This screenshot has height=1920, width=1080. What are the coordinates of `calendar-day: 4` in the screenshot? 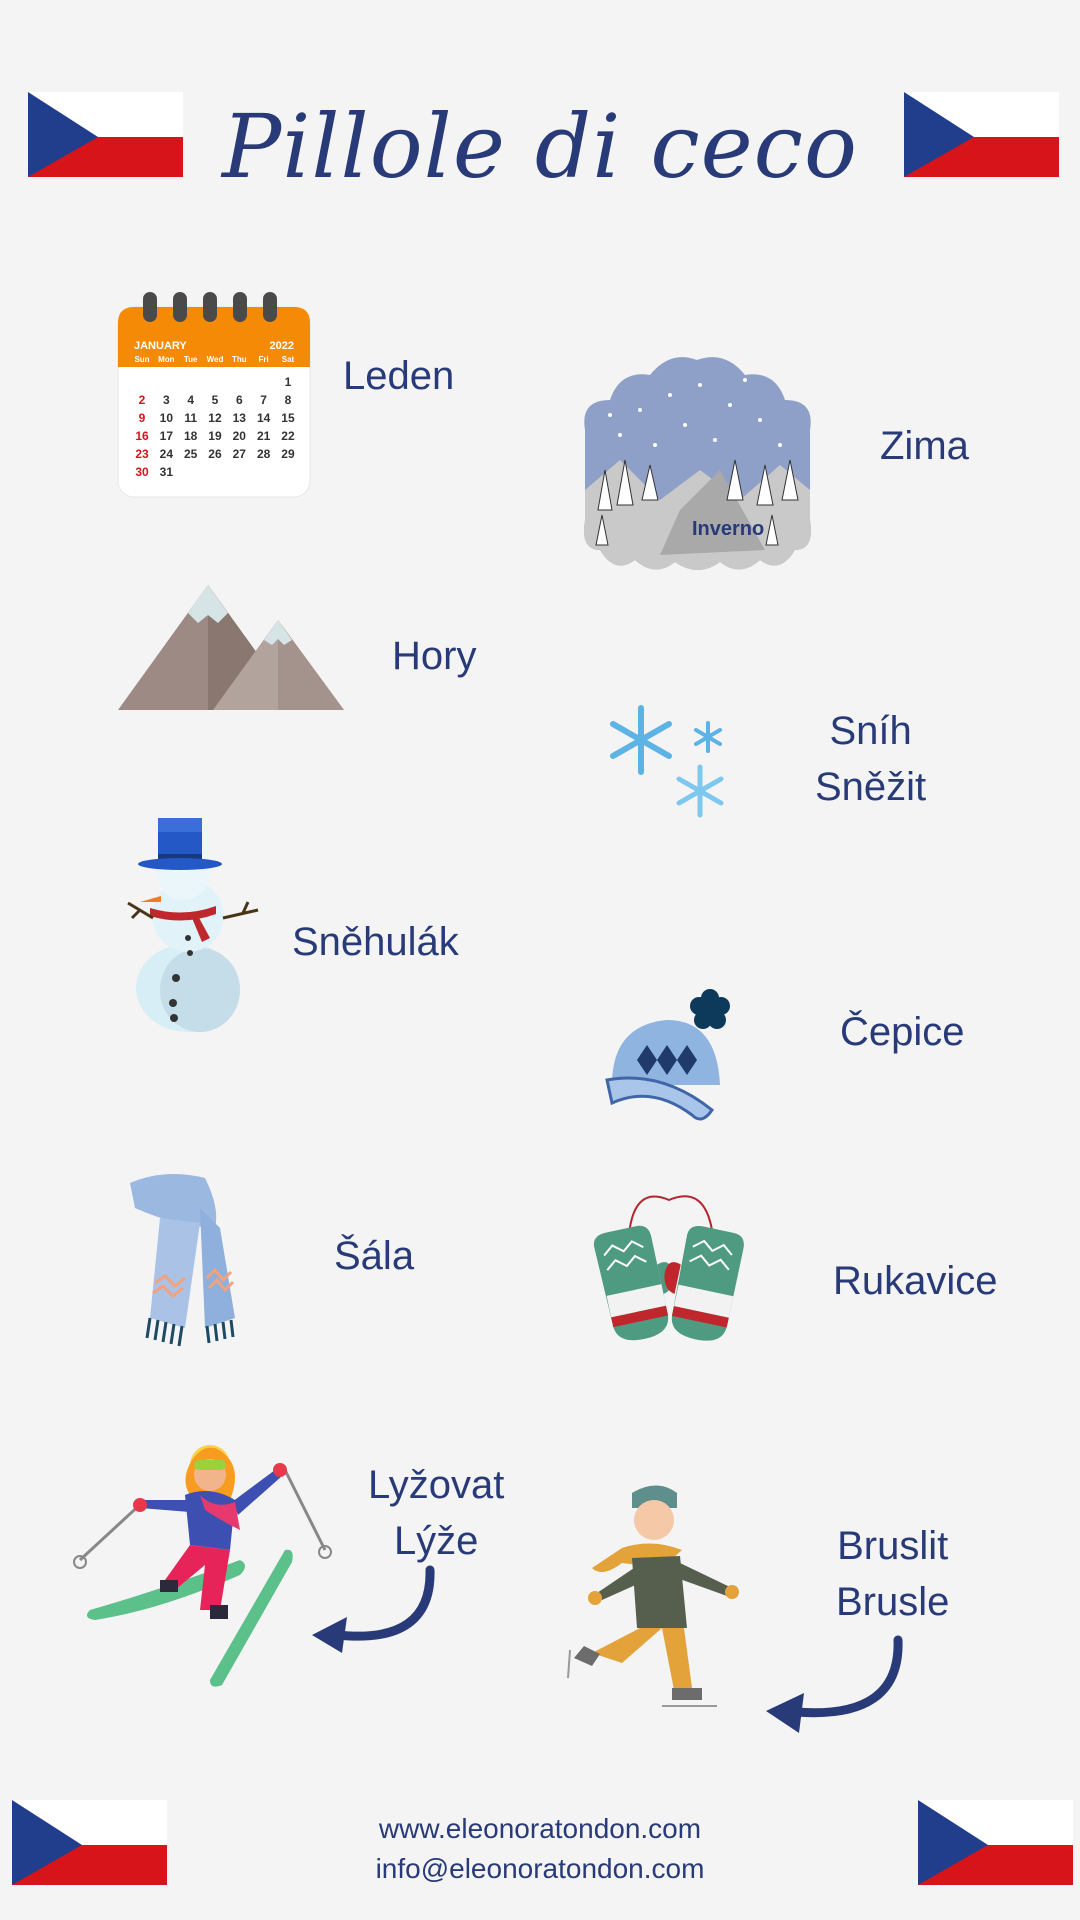 It's located at (190, 400).